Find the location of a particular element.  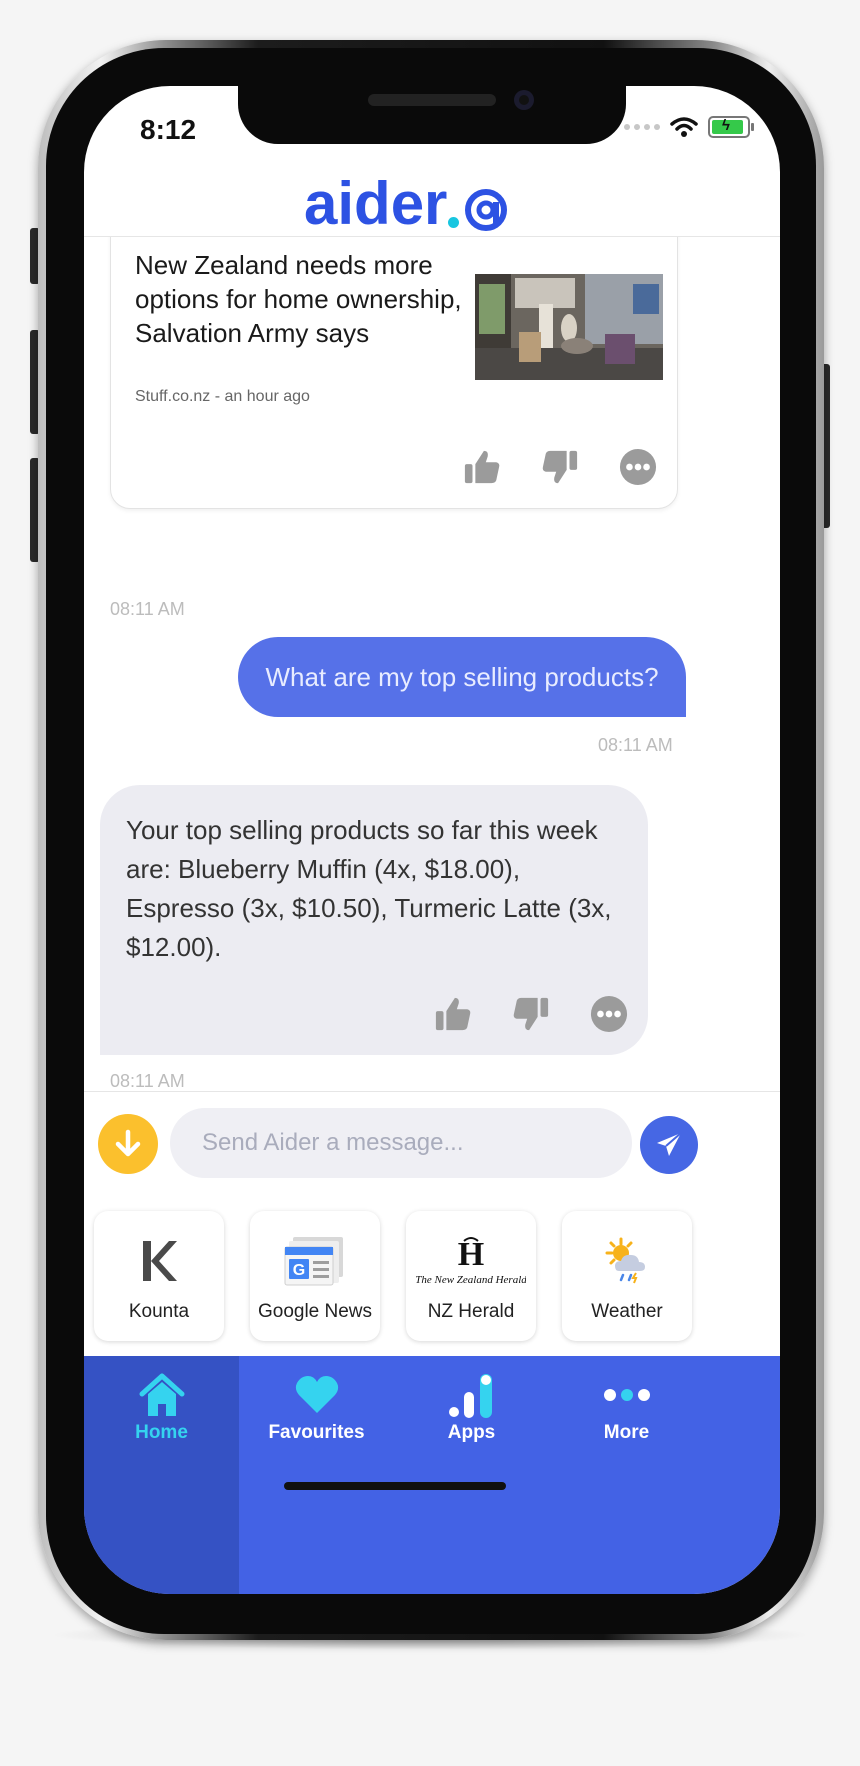

user-message-bubble: What are my top selling products? is located at coordinates (462, 677).